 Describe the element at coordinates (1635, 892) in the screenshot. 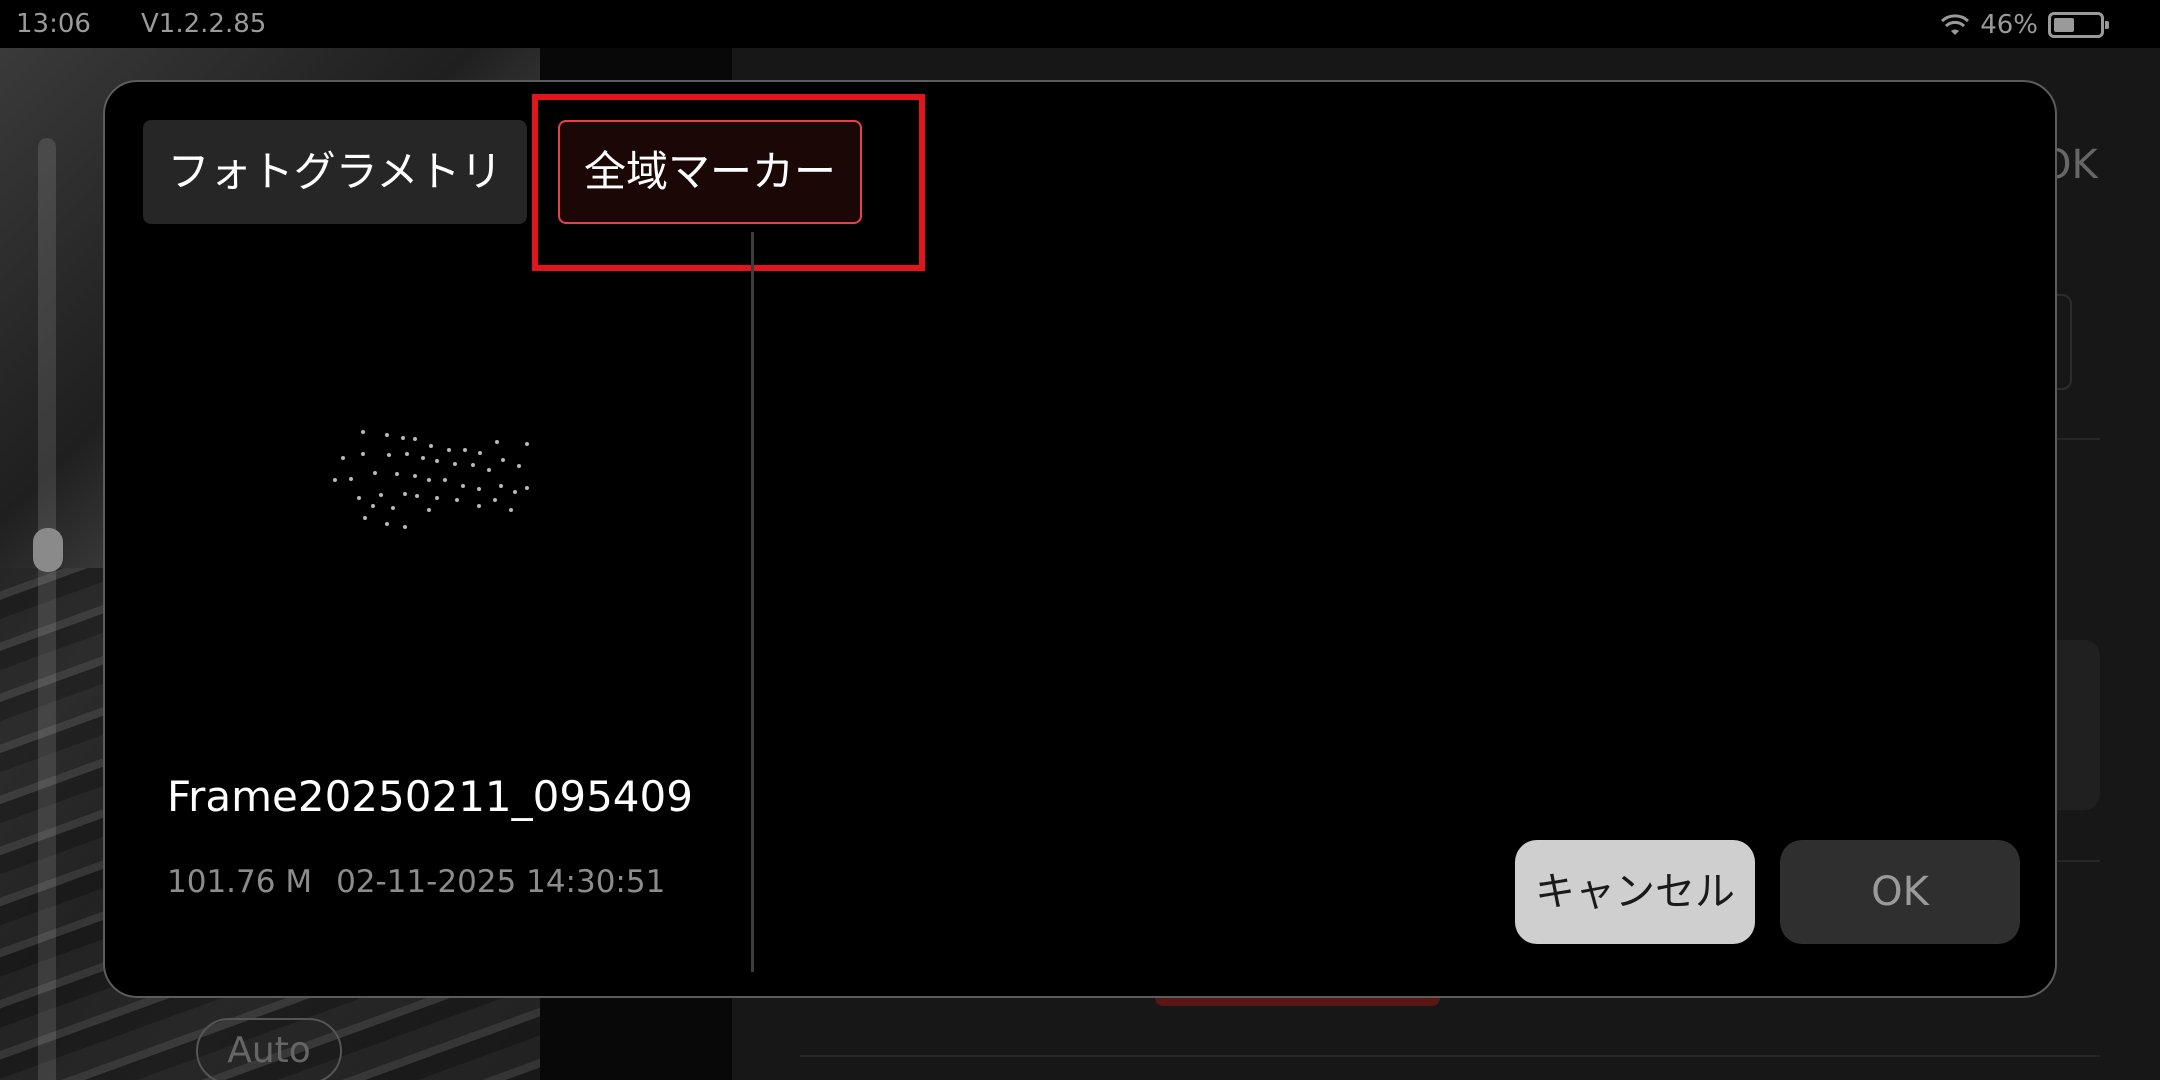

I see `cancel-button: キャンセル` at that location.